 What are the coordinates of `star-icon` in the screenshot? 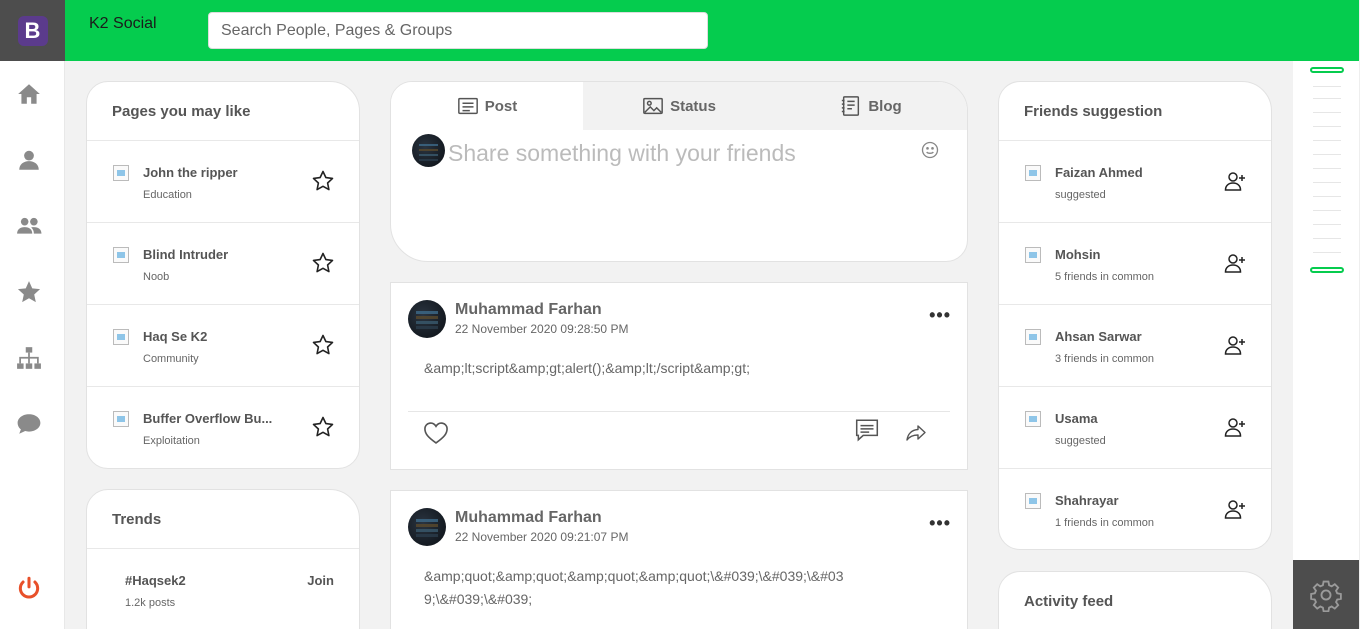 It's located at (29, 292).